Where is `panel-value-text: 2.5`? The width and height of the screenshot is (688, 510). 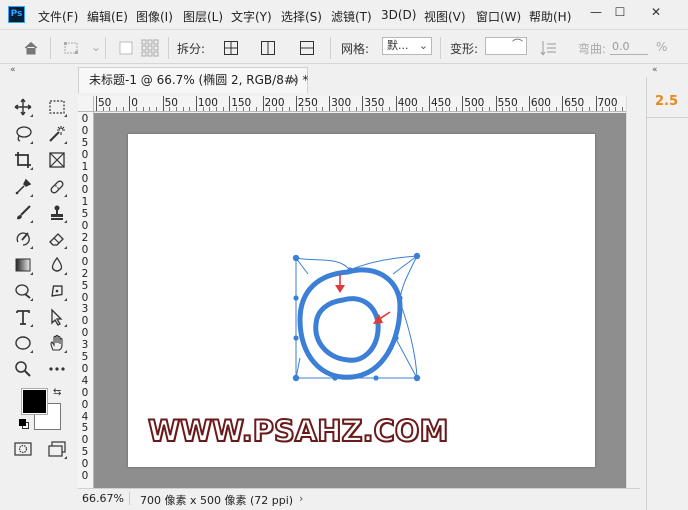
panel-value-text: 2.5 is located at coordinates (667, 101).